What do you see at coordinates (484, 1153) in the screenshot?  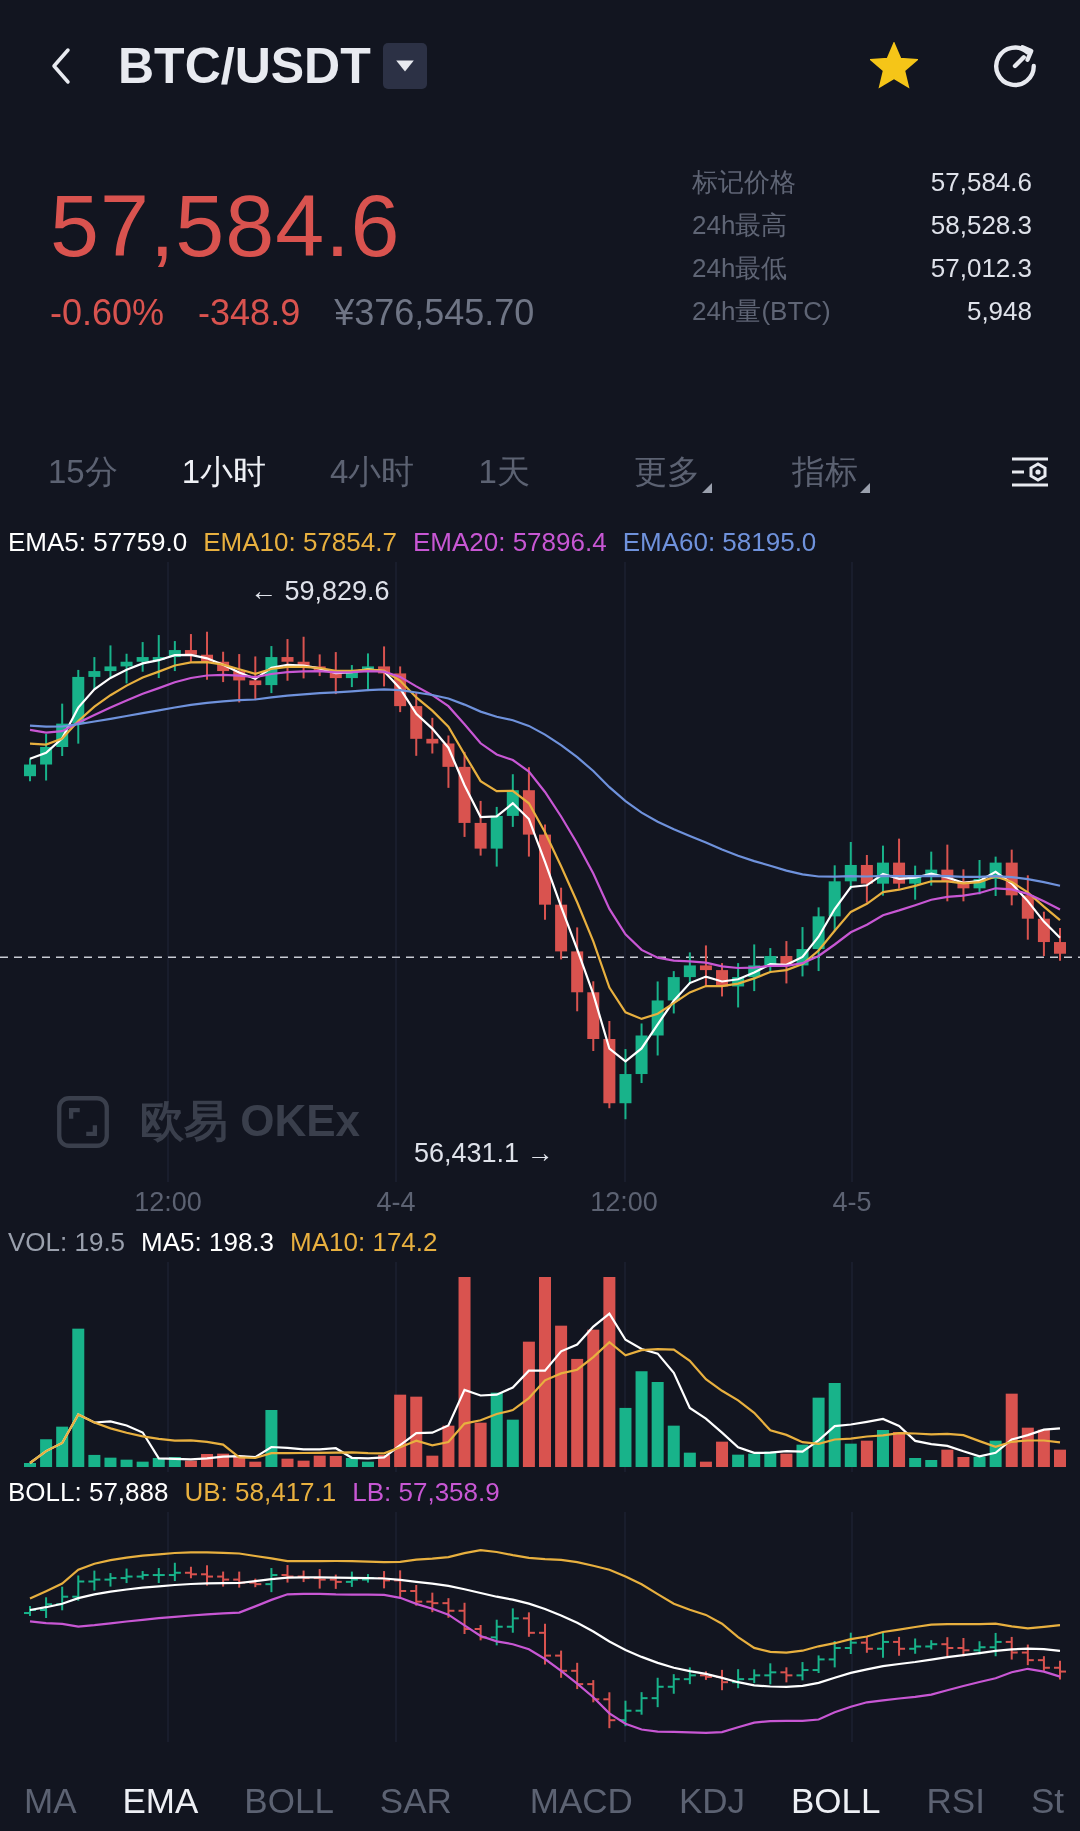 I see `low-price-label: 56,431.1 →` at bounding box center [484, 1153].